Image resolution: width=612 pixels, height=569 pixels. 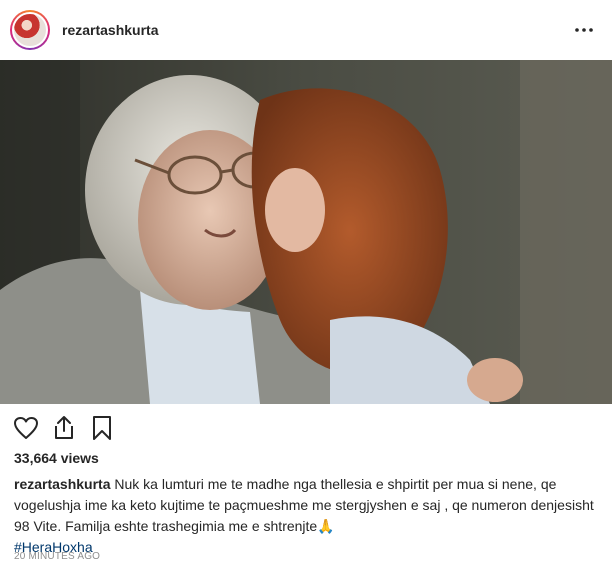 What do you see at coordinates (26, 428) in the screenshot?
I see `heart-icon` at bounding box center [26, 428].